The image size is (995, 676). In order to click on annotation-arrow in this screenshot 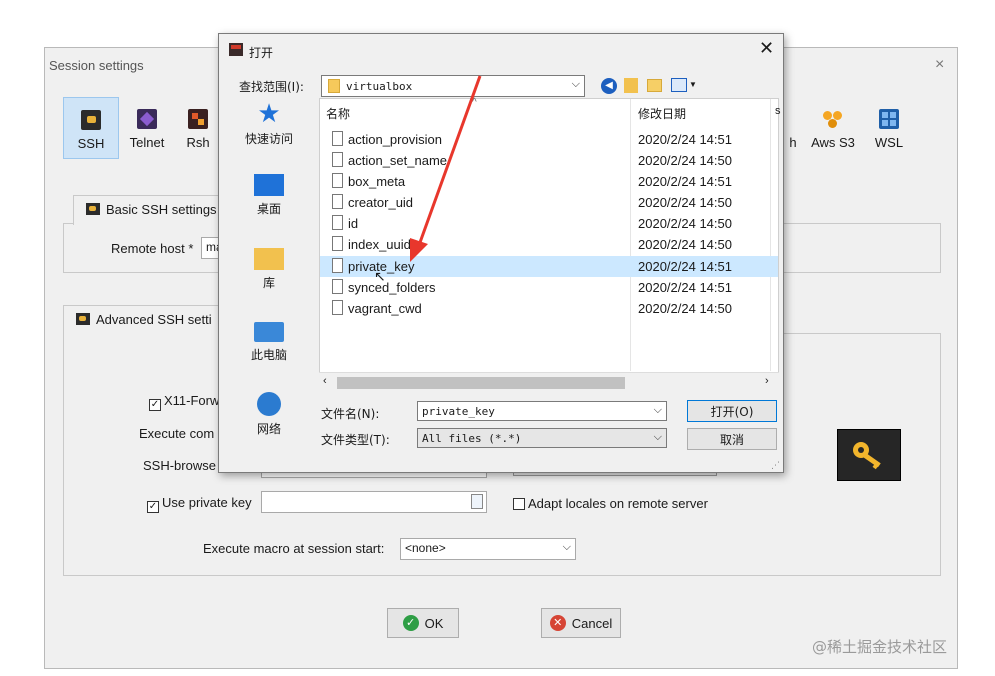, I will do `click(446, 168)`.